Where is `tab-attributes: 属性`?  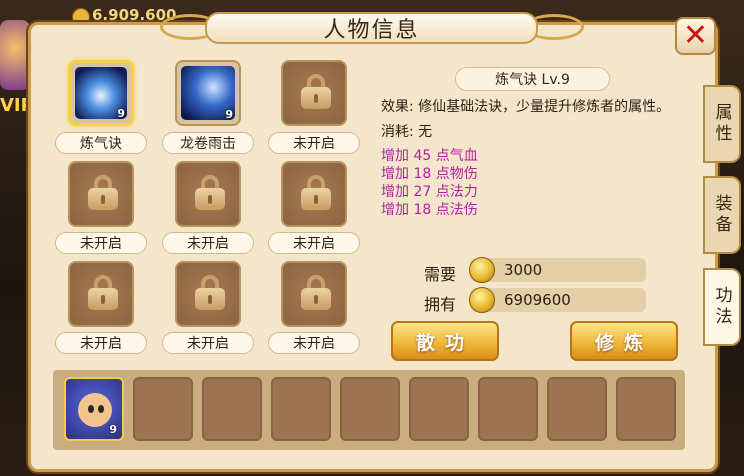 tab-attributes: 属性 is located at coordinates (722, 124).